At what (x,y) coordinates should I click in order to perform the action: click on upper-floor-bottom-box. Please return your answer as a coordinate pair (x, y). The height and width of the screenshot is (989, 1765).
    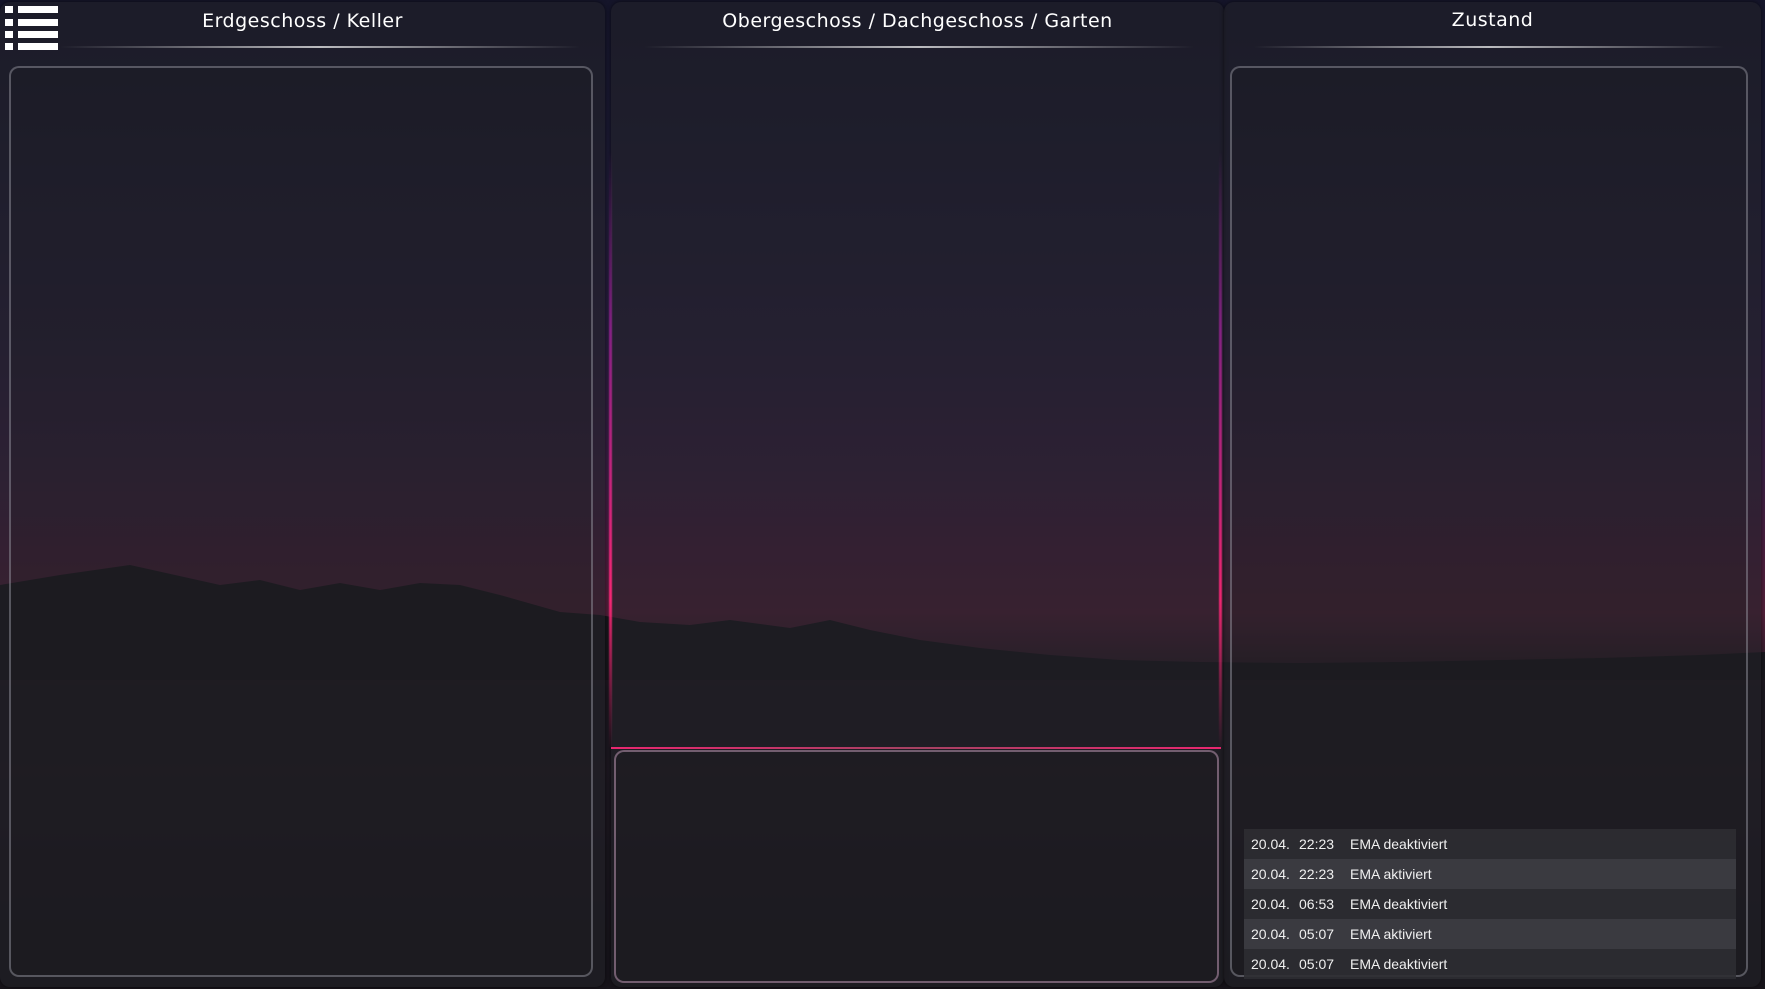
    Looking at the image, I should click on (916, 866).